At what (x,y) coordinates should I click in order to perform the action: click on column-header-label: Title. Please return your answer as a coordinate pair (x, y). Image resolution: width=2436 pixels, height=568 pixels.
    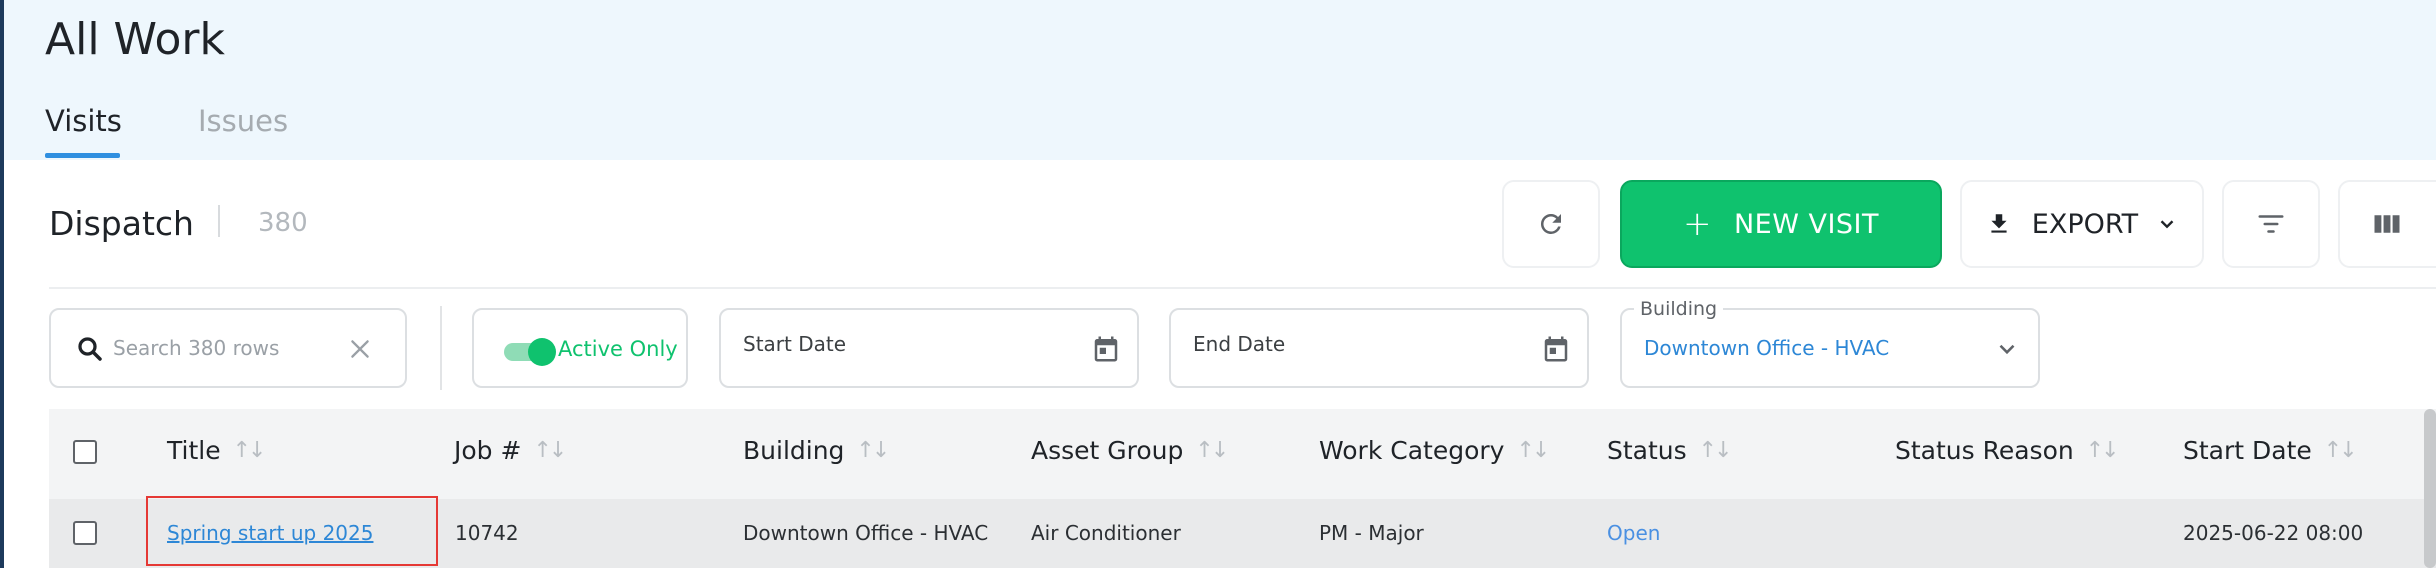
    Looking at the image, I should click on (194, 450).